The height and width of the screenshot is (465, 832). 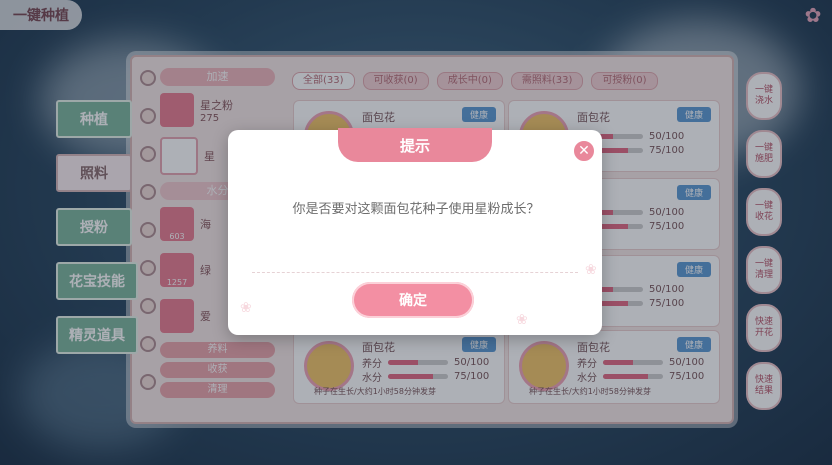 I want to click on close-icon: ✕, so click(x=584, y=151).